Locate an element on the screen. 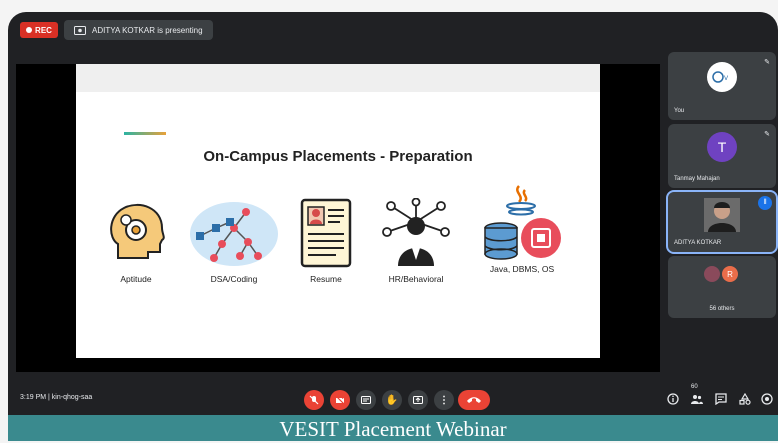 Image resolution: width=778 pixels, height=443 pixels. end-call-button is located at coordinates (474, 400).